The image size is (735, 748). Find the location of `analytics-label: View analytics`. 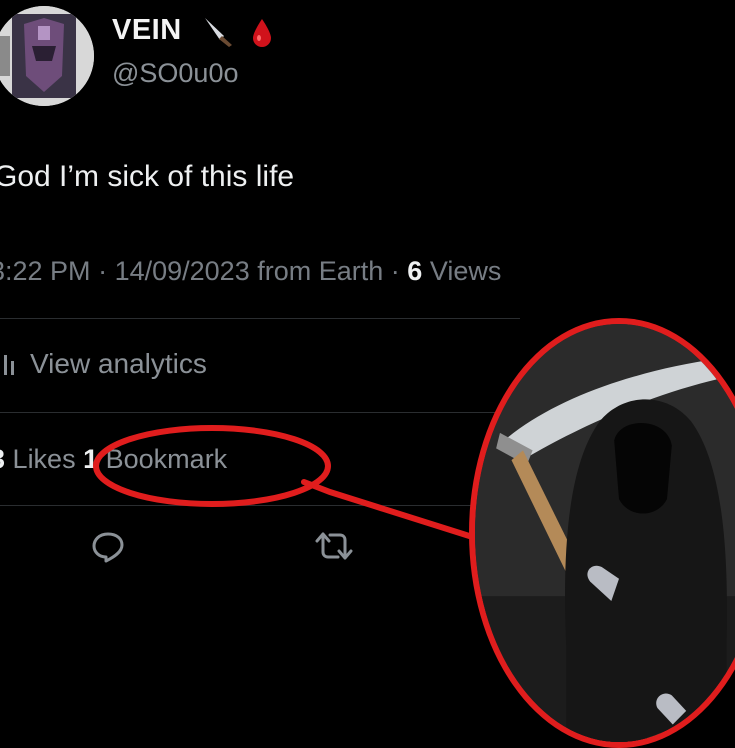

analytics-label: View analytics is located at coordinates (118, 363).